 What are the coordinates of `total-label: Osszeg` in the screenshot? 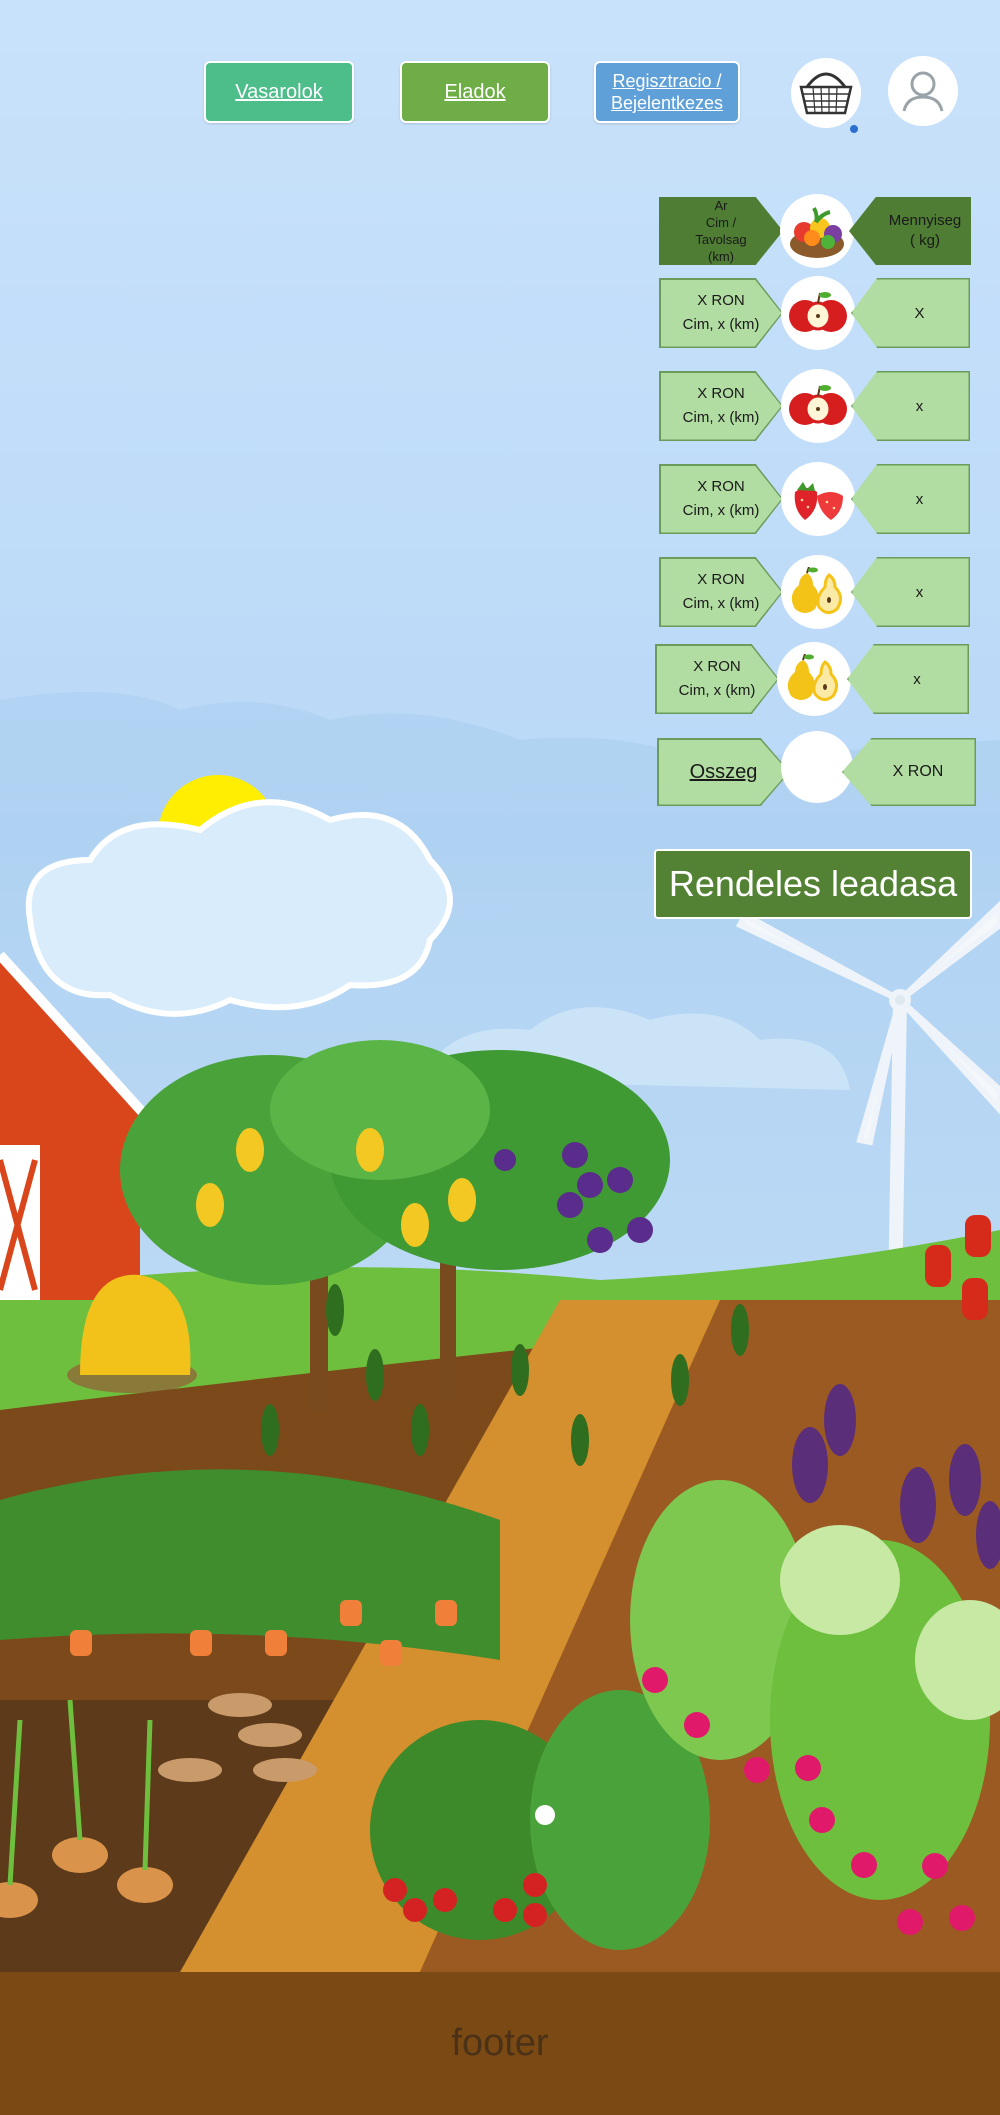 It's located at (723, 772).